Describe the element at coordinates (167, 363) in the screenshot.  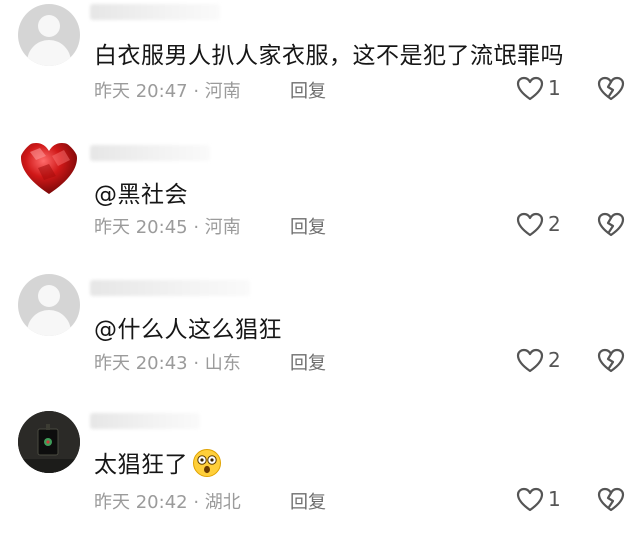
I see `comment-meta: 昨天 20:43 · 山东` at that location.